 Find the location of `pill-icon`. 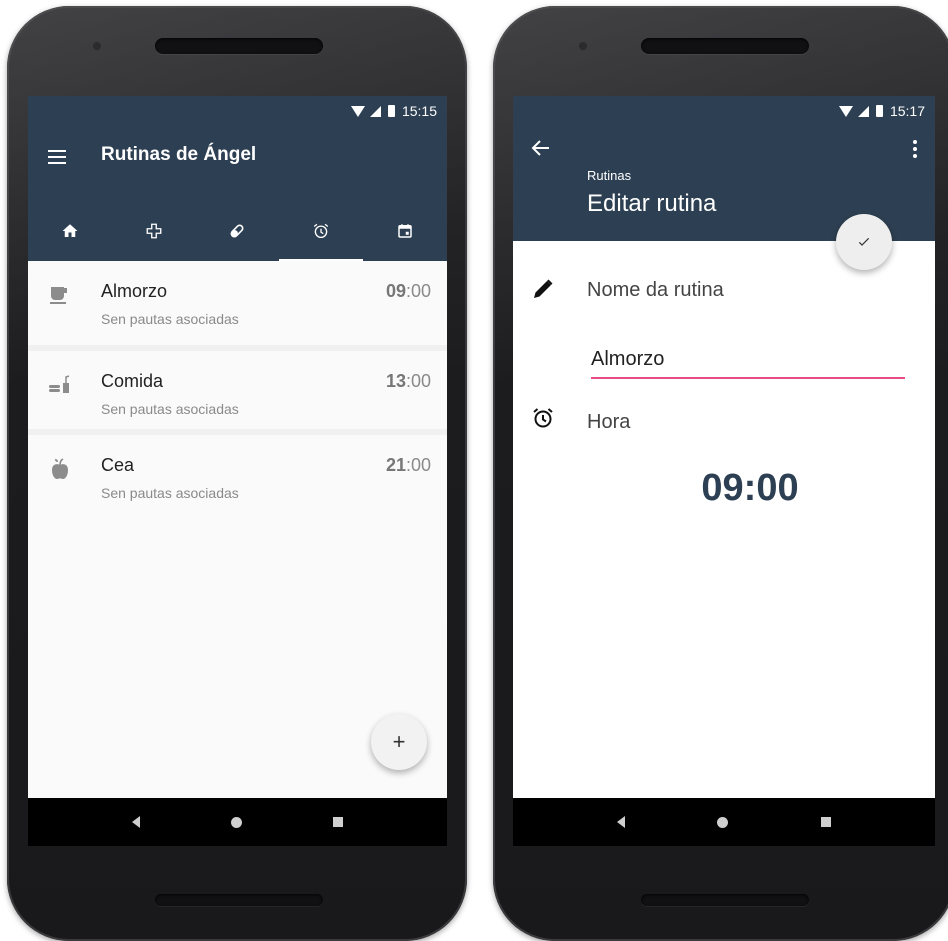

pill-icon is located at coordinates (237, 231).